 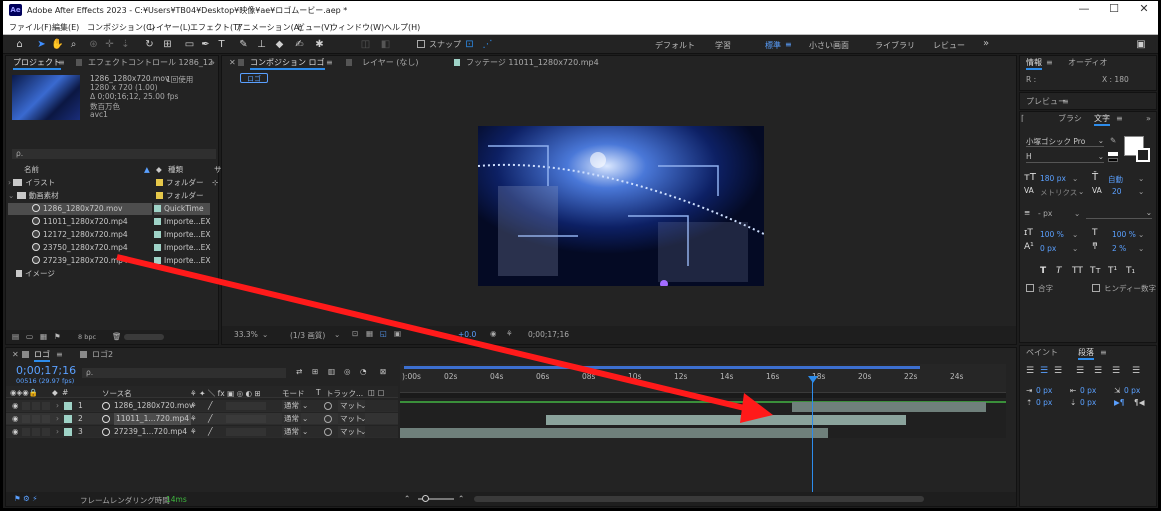 I want to click on arrow-head-icon, so click(x=756, y=408).